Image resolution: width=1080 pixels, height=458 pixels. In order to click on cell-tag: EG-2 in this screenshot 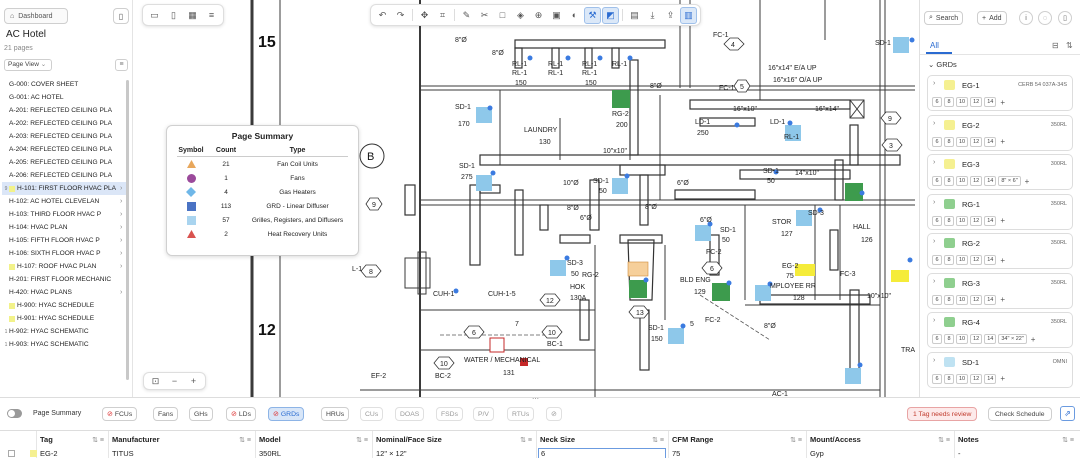, I will do `click(49, 453)`.